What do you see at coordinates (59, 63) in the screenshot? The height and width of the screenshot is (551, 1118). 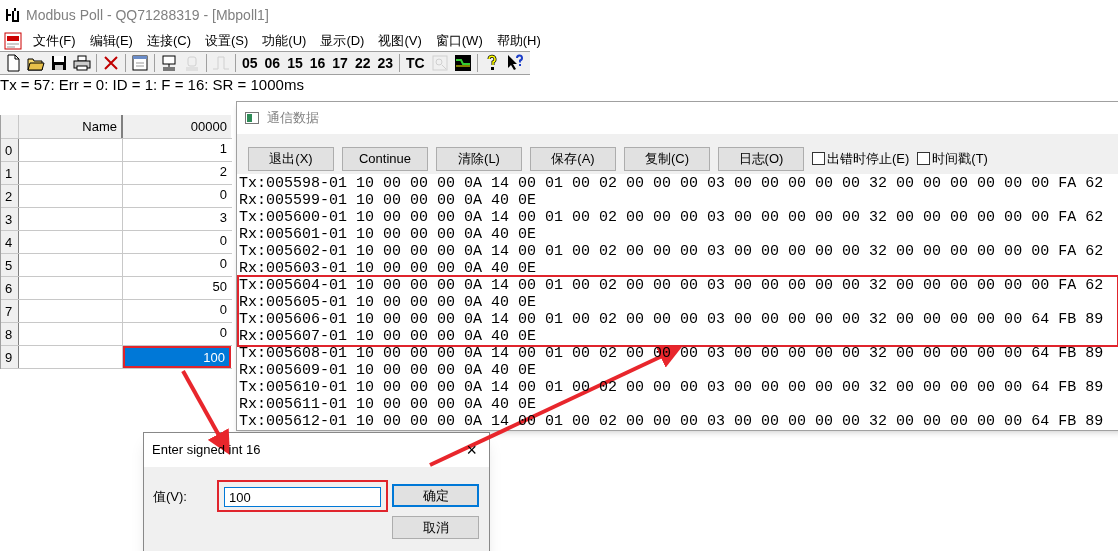 I see `save-icon` at bounding box center [59, 63].